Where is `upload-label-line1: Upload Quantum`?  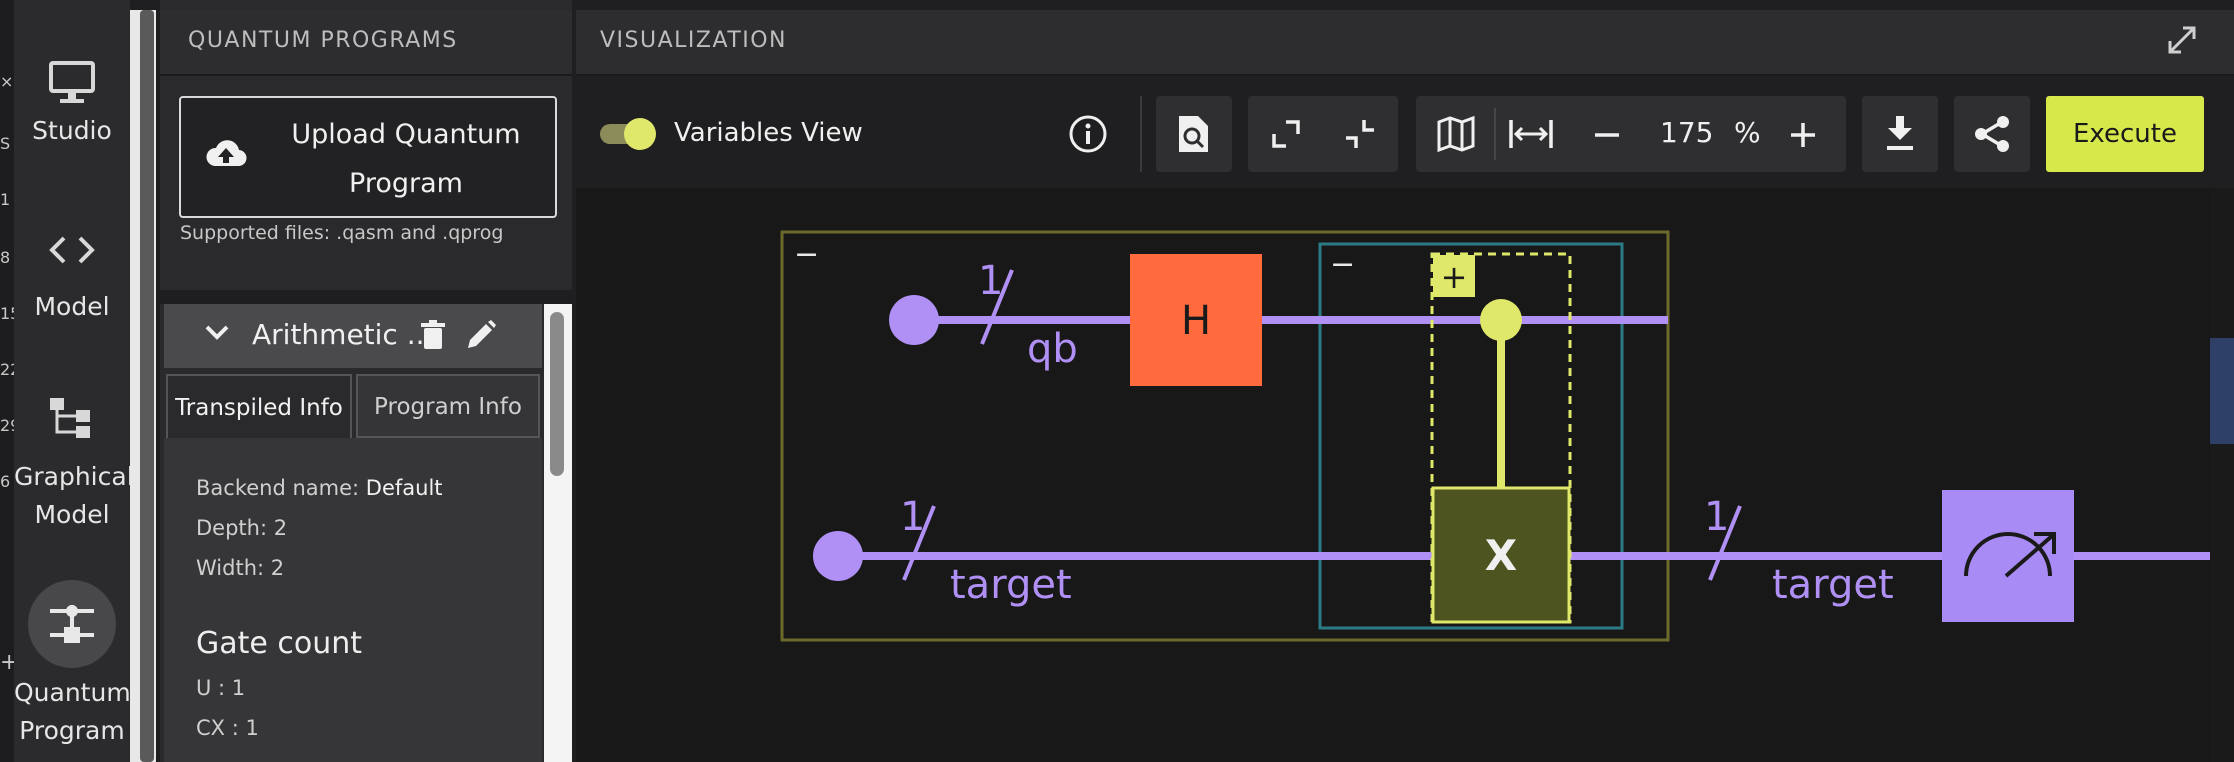 upload-label-line1: Upload Quantum is located at coordinates (406, 134).